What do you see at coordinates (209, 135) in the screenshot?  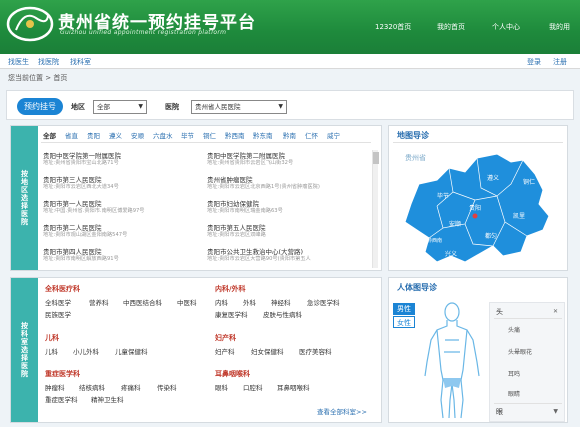 I see `tab-tongren: 铜仁` at bounding box center [209, 135].